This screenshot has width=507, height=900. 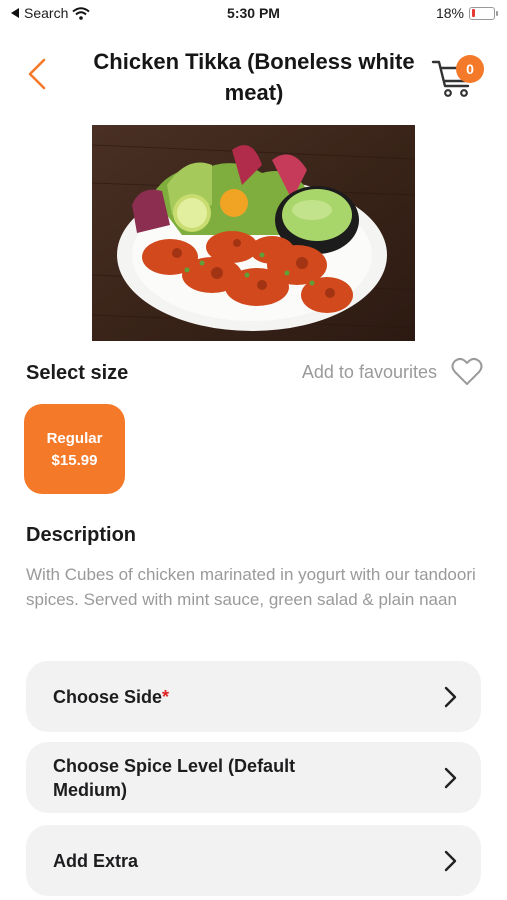 I want to click on choose-spice-level-label: Choose Spice Level (Default Medium), so click(x=174, y=778).